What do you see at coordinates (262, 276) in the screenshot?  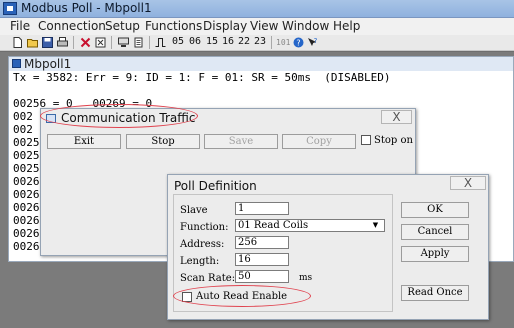 I see `scan-rate-input: 50` at bounding box center [262, 276].